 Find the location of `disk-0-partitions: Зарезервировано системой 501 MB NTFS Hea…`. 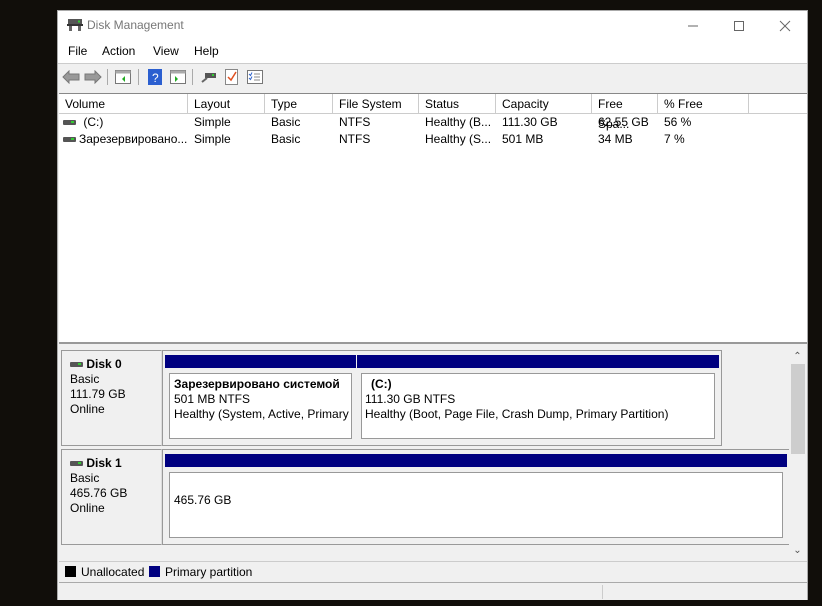

disk-0-partitions: Зарезервировано системой 501 MB NTFS Hea… is located at coordinates (442, 398).